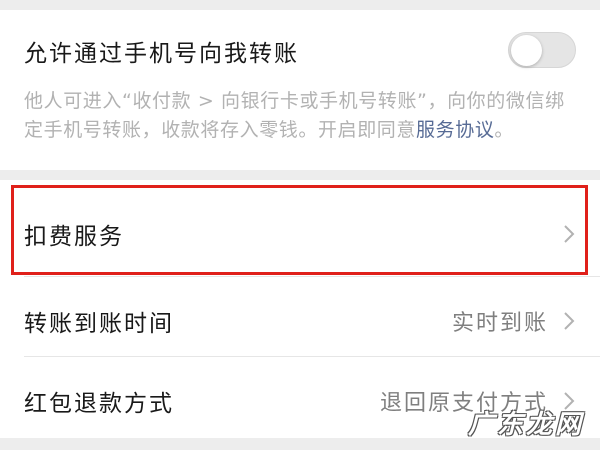  What do you see at coordinates (455, 130) in the screenshot?
I see `service-agreement-link: 服务协议` at bounding box center [455, 130].